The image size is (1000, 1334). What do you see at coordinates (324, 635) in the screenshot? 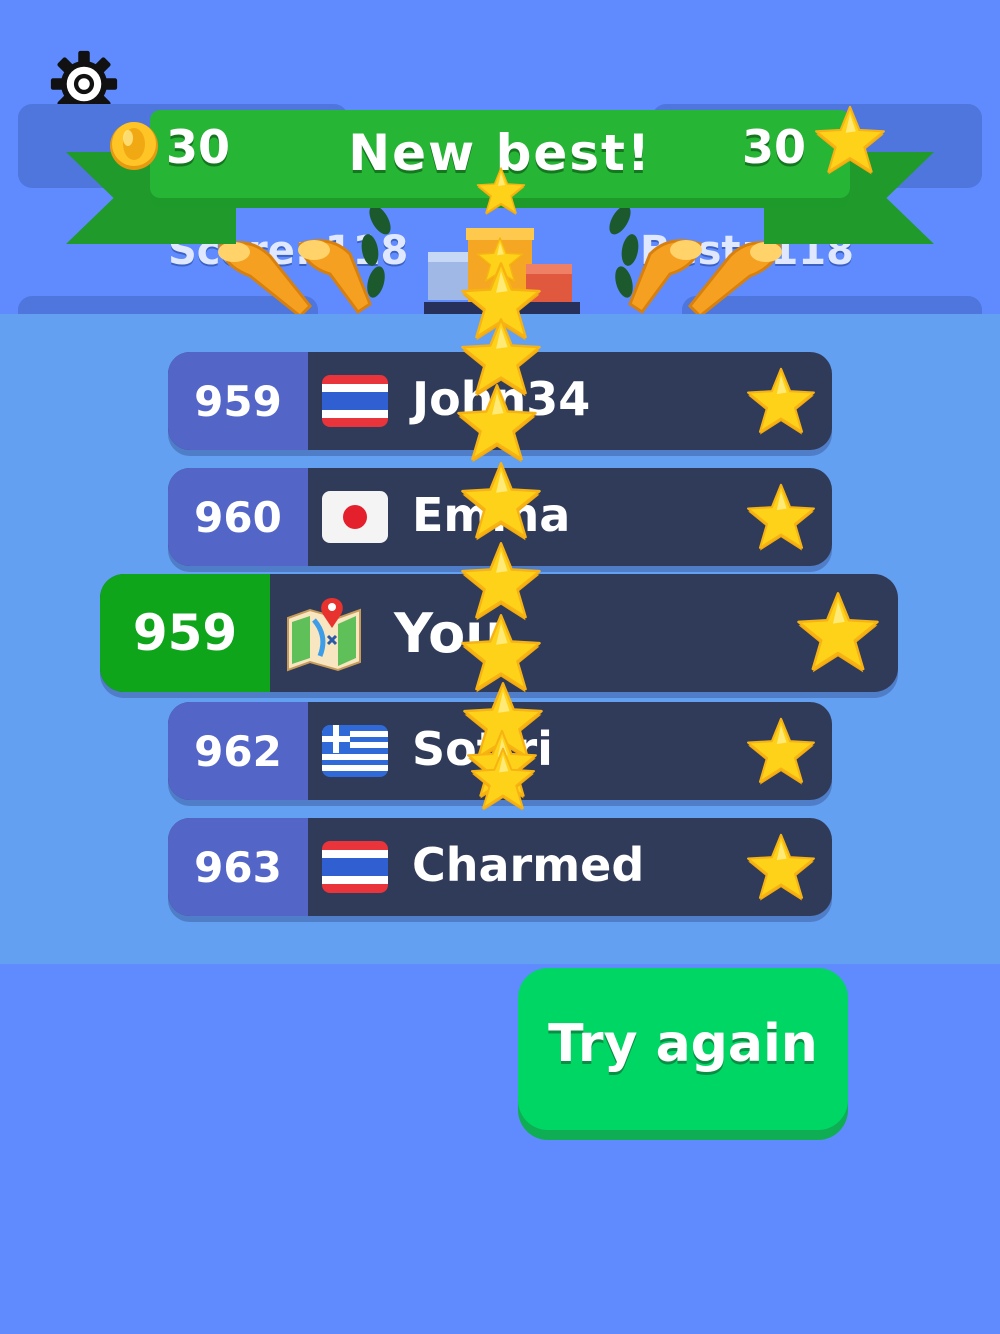
I see `map-icon` at bounding box center [324, 635].